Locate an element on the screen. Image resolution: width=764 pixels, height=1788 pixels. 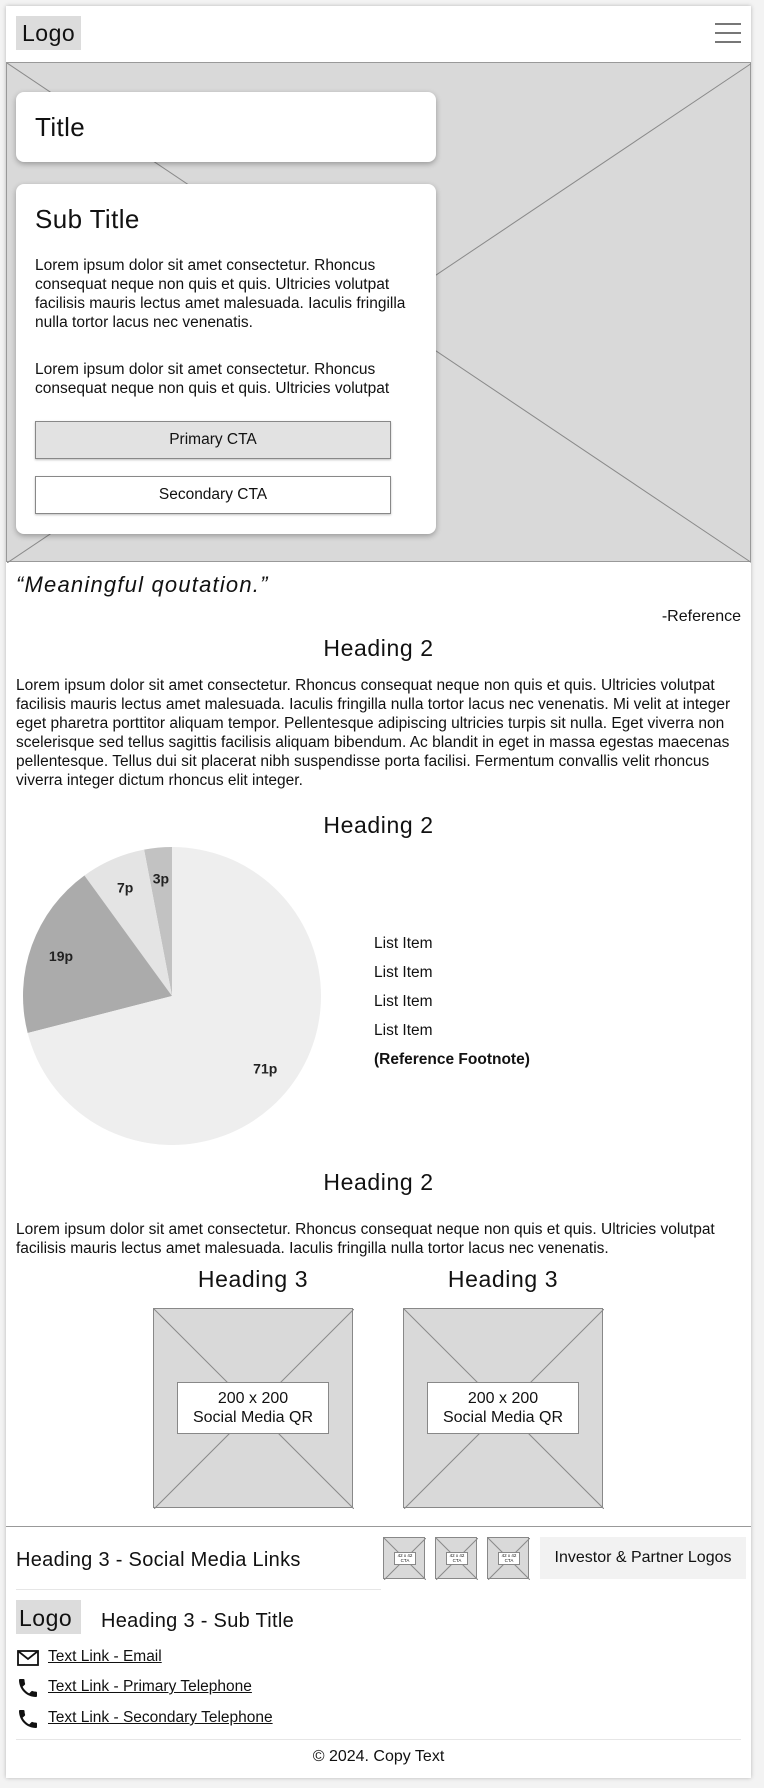
header-logo: Logo is located at coordinates (48, 33).